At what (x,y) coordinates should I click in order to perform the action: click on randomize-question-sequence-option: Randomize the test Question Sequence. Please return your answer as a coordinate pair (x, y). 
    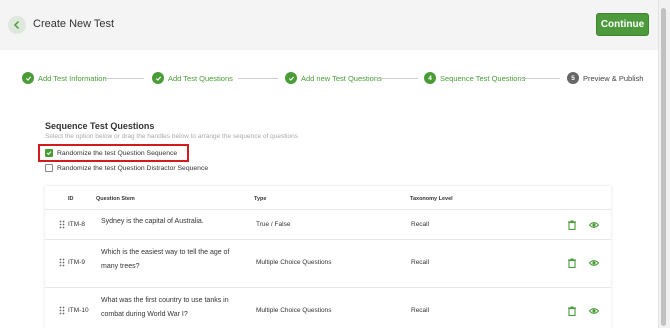
    Looking at the image, I should click on (111, 153).